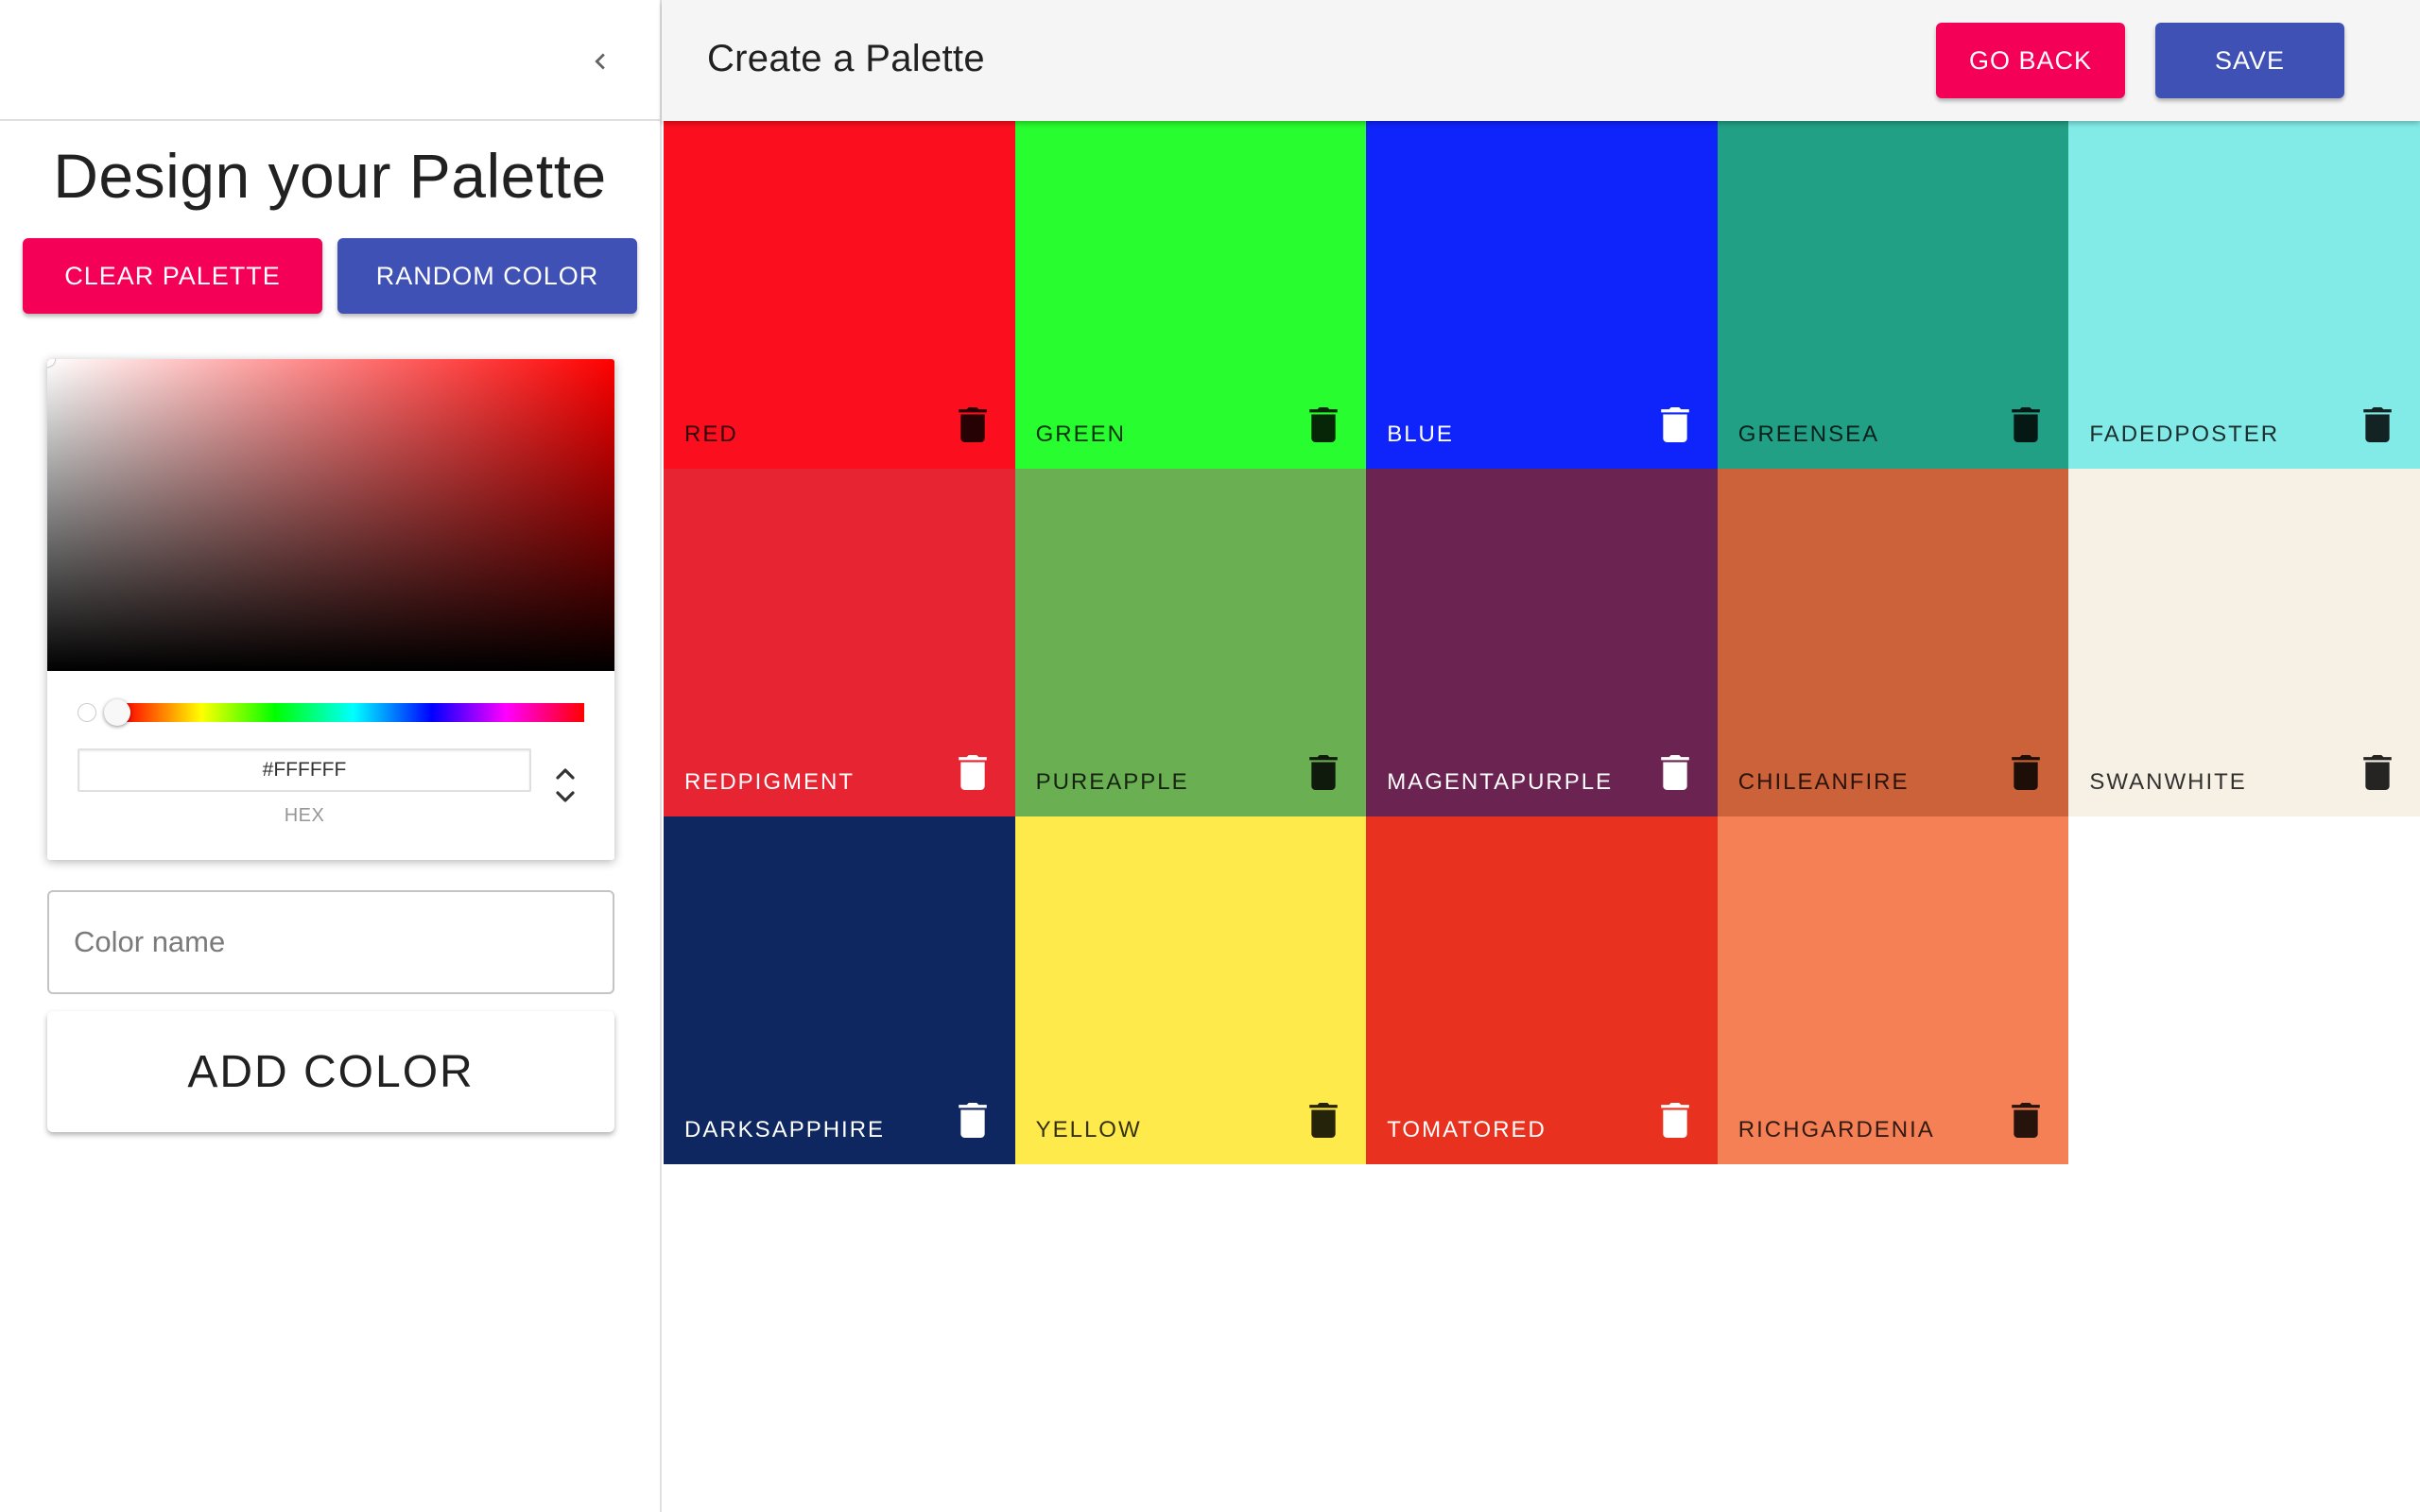  What do you see at coordinates (1190, 295) in the screenshot?
I see `color-box: green` at bounding box center [1190, 295].